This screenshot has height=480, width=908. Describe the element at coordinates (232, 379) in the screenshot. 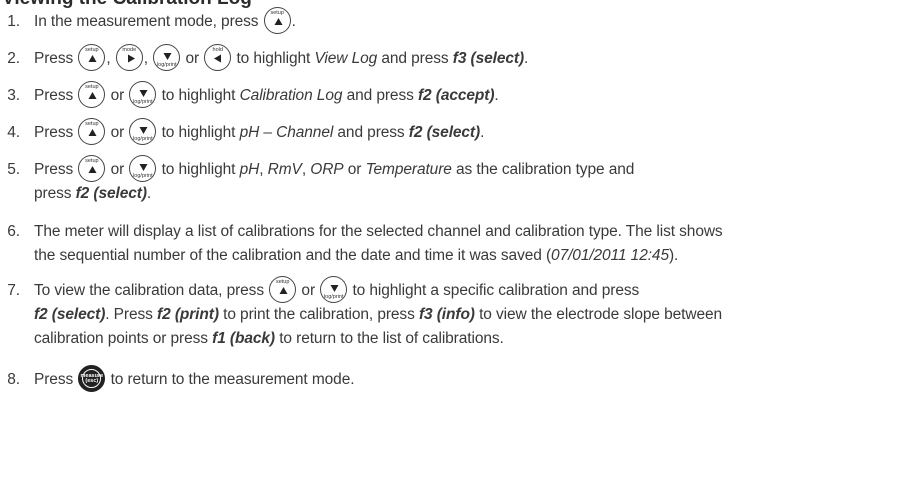

I see `step-text: to return to the measurement mode.` at that location.